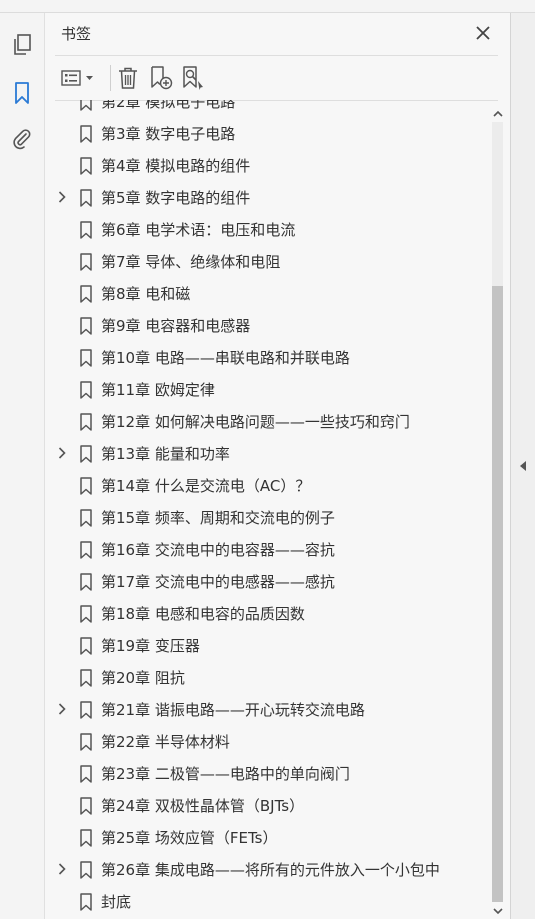 The image size is (535, 919). I want to click on bookmark-label: 第12章 如何解决电路问题——一些技巧和窍门, so click(255, 422).